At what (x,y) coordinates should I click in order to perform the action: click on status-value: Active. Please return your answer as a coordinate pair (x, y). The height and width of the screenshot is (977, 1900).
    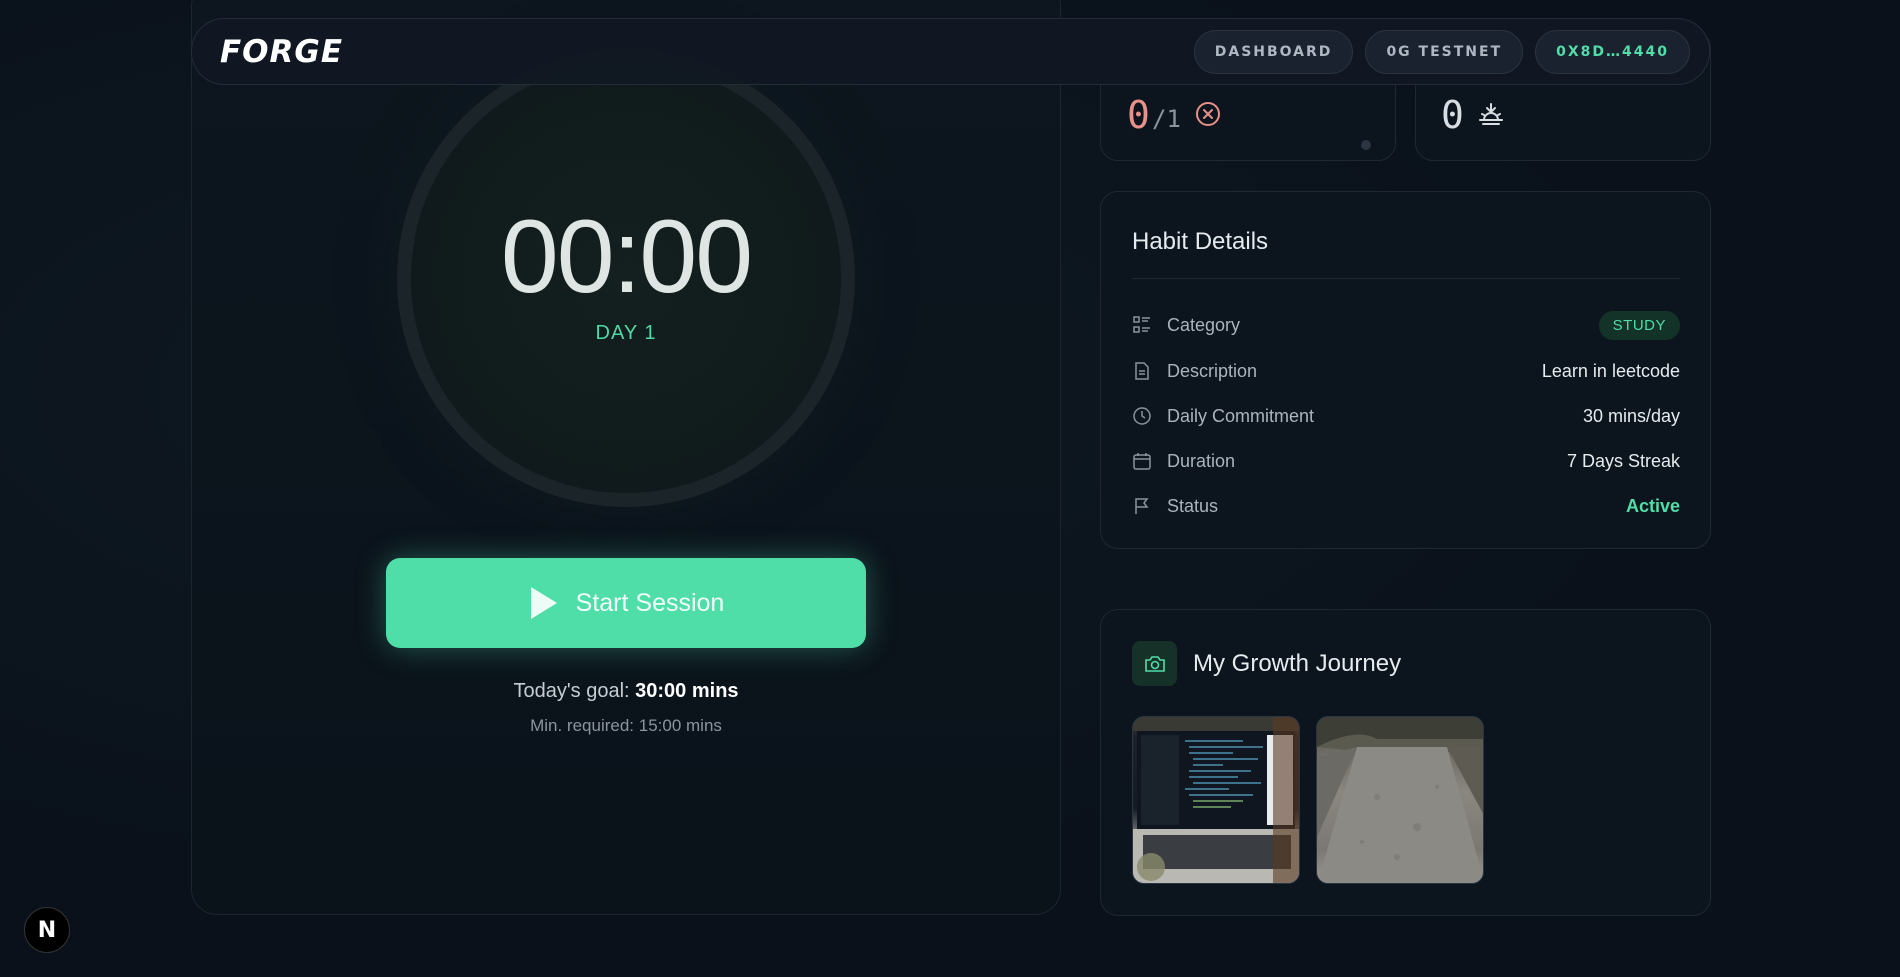
    Looking at the image, I should click on (1652, 505).